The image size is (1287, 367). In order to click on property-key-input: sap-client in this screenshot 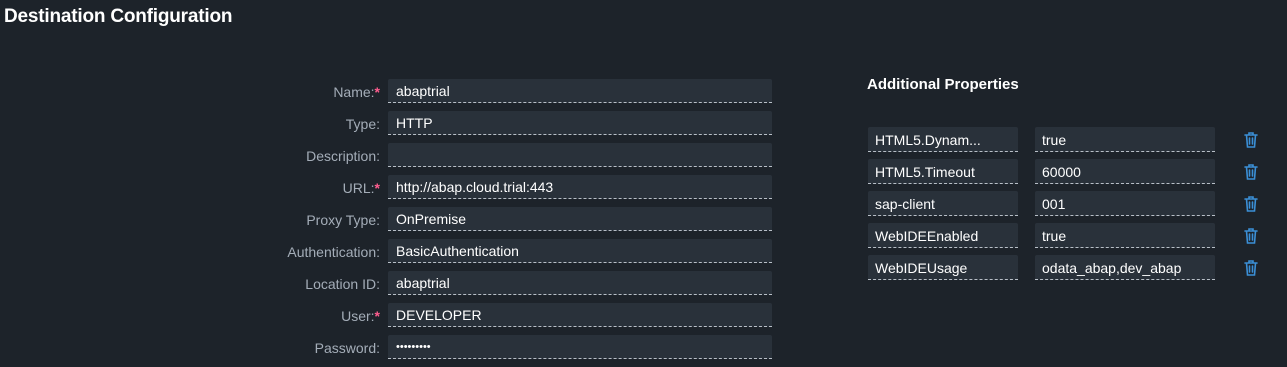, I will do `click(943, 203)`.